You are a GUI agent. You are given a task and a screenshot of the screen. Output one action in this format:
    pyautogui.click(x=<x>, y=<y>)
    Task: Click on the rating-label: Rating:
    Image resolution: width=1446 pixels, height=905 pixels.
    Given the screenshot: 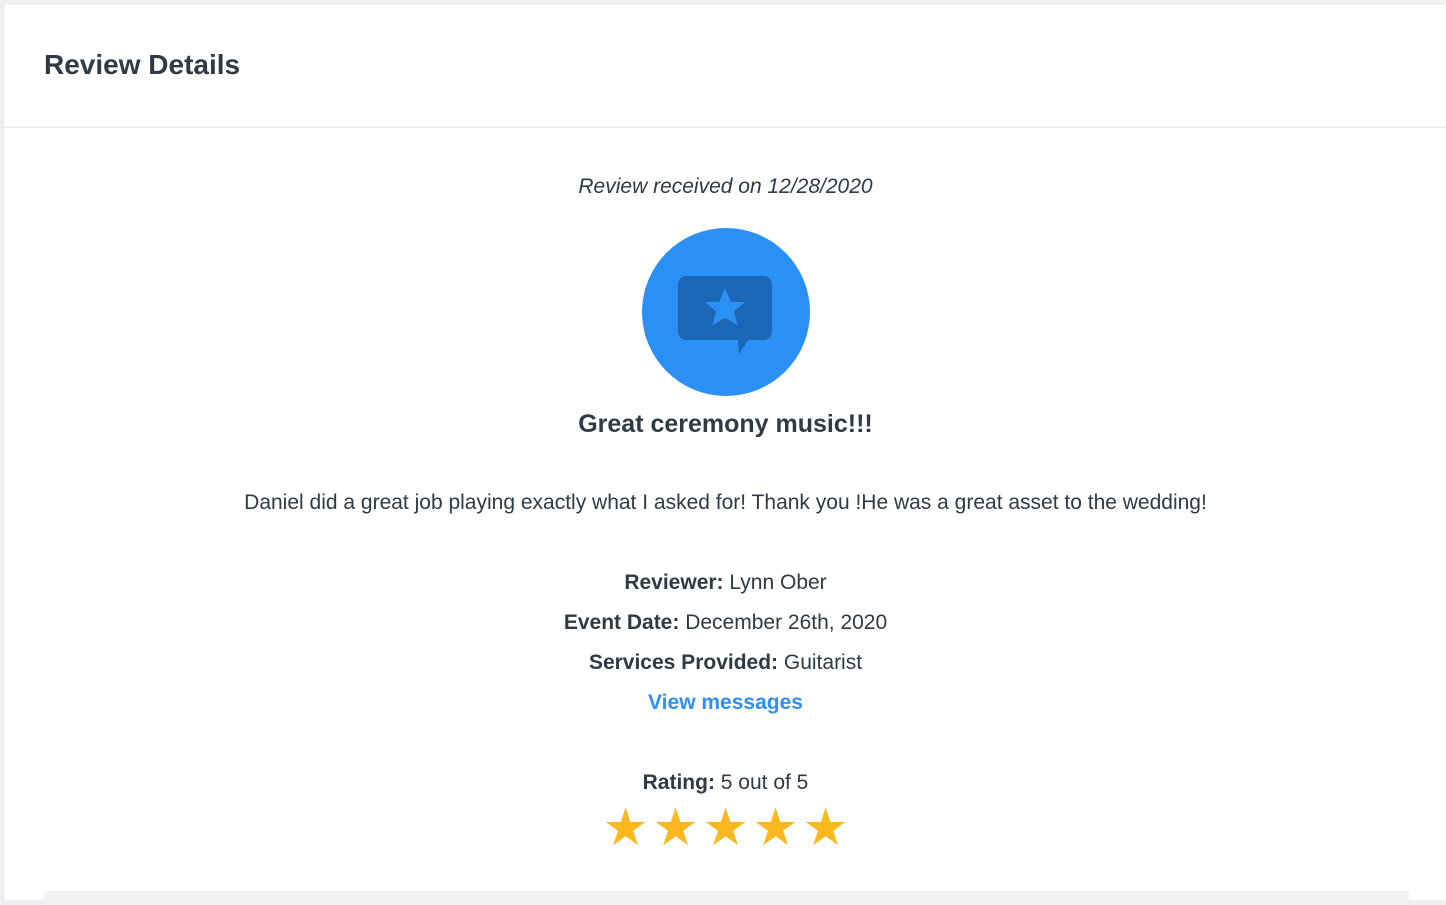 What is the action you would take?
    pyautogui.click(x=678, y=782)
    